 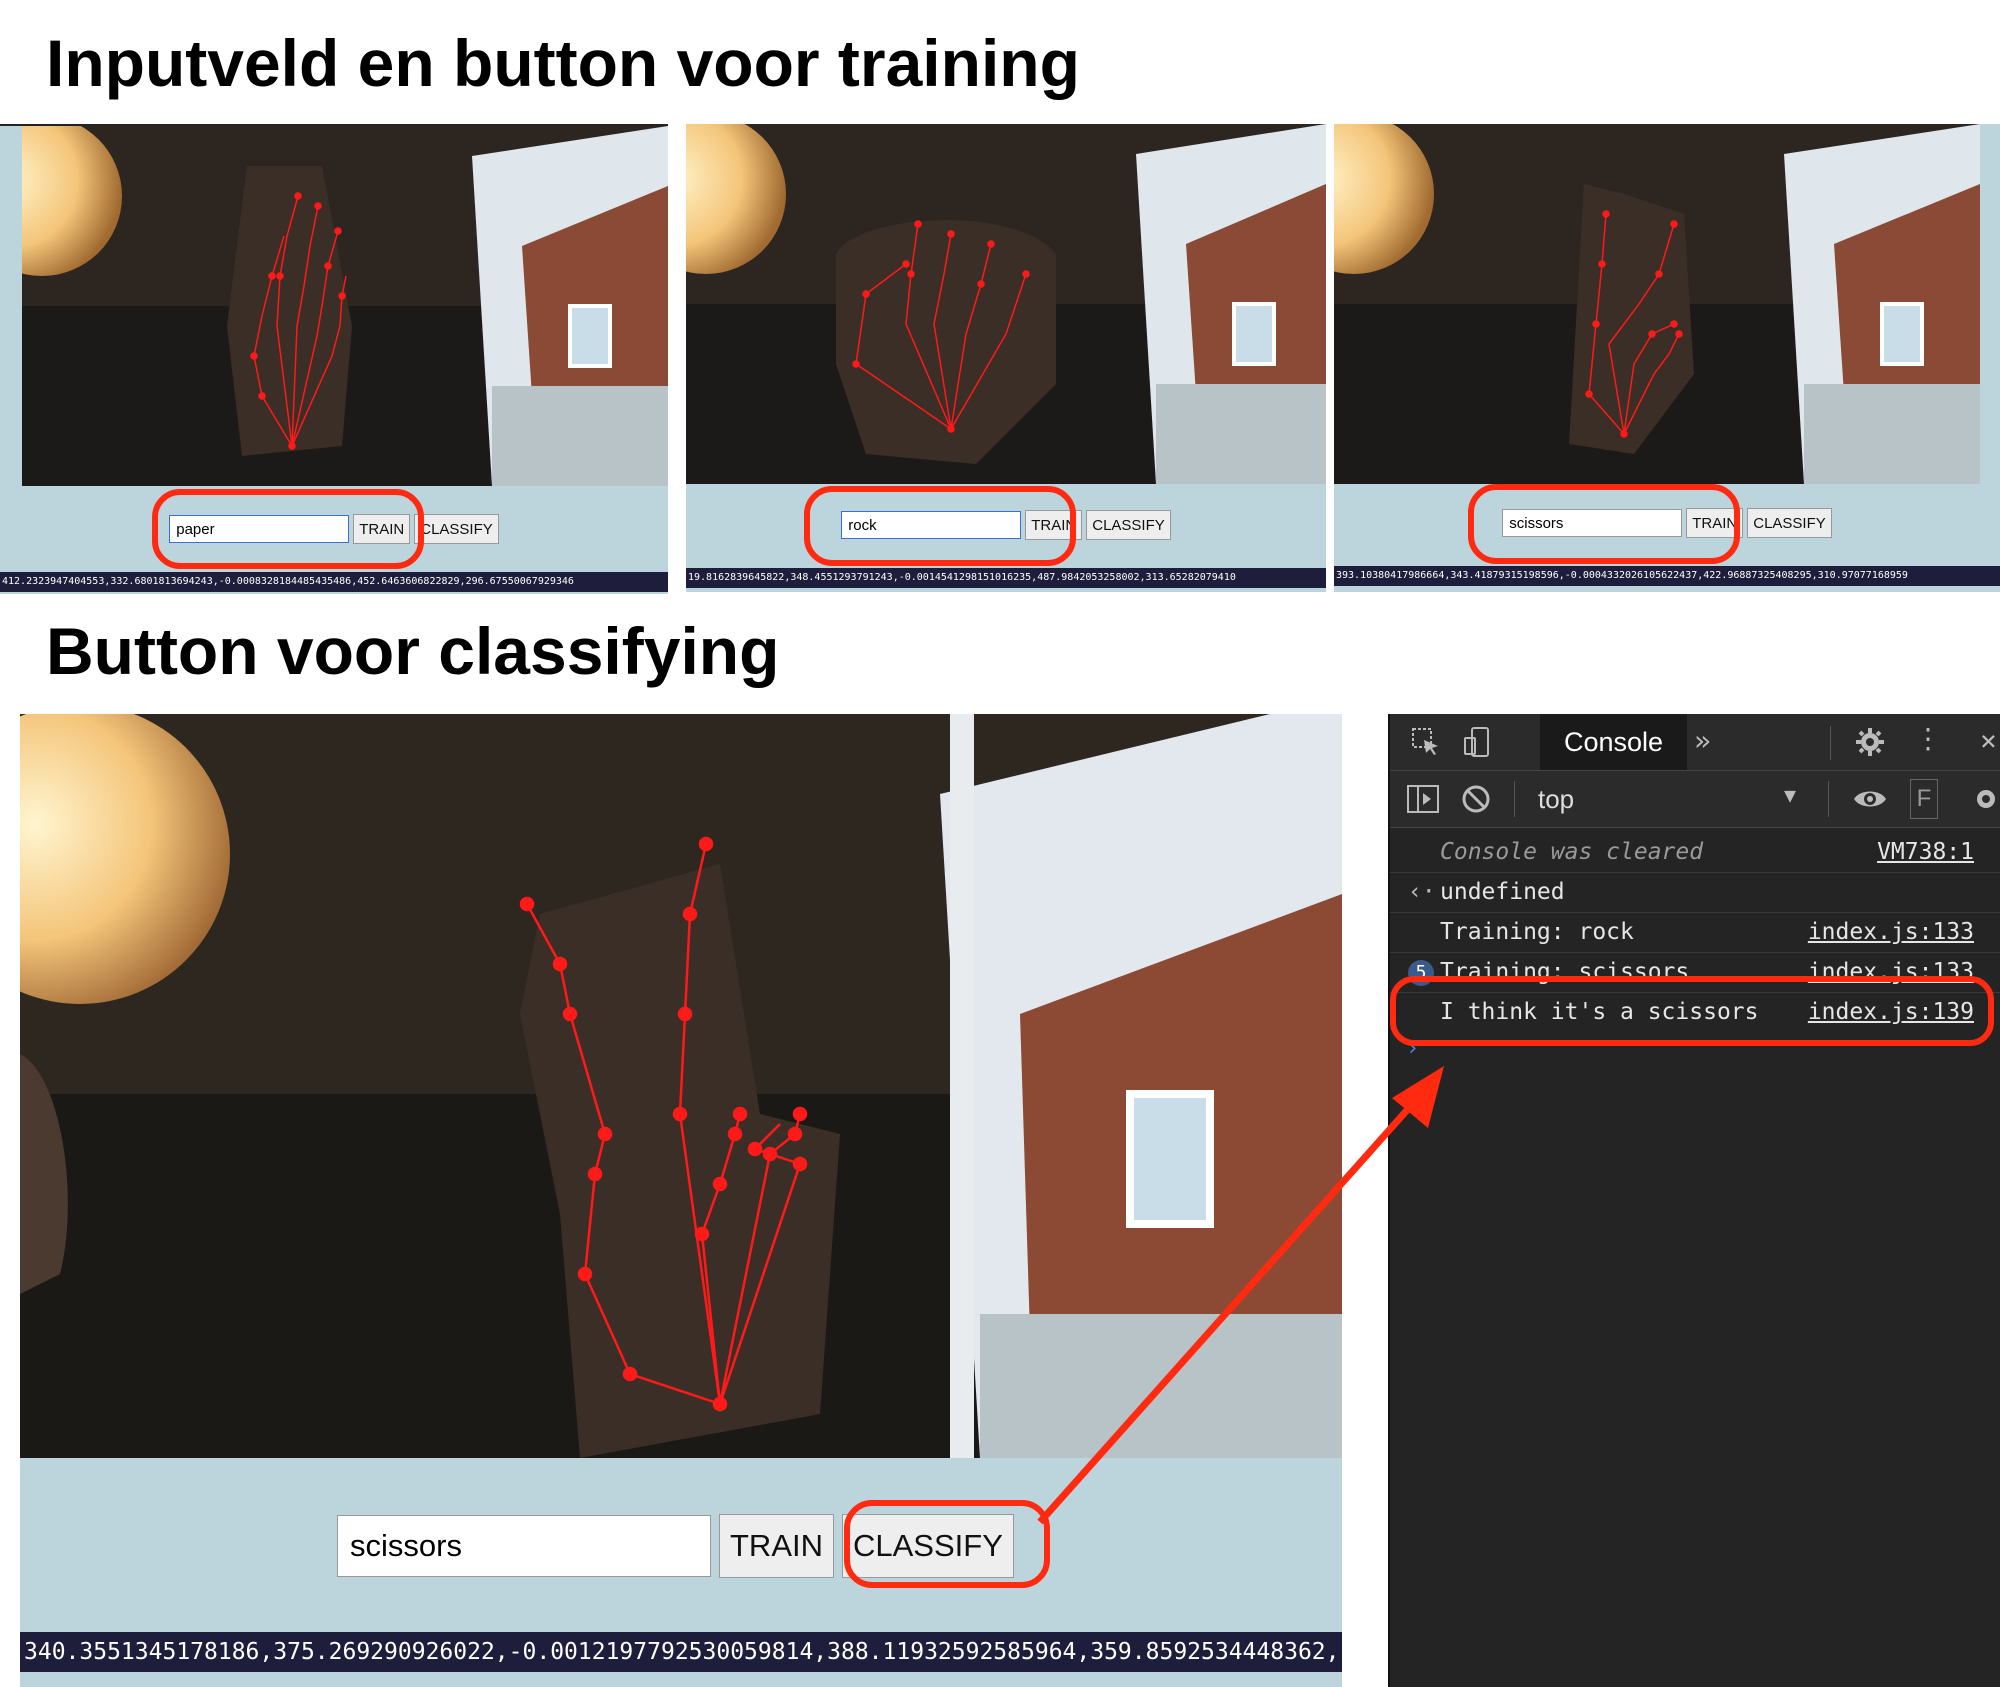 I want to click on eye-icon, so click(x=1870, y=801).